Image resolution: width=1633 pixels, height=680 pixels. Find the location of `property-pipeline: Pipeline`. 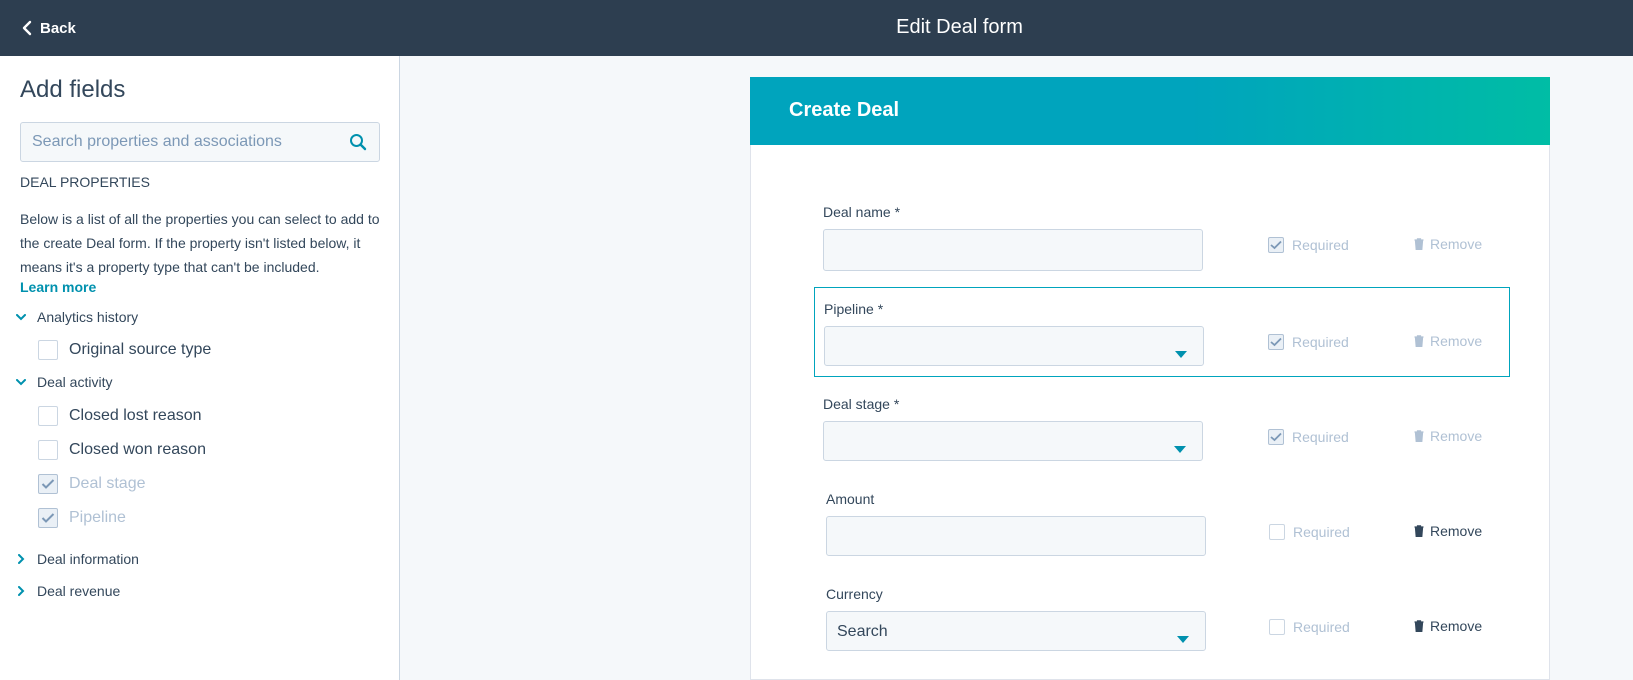

property-pipeline: Pipeline is located at coordinates (82, 518).